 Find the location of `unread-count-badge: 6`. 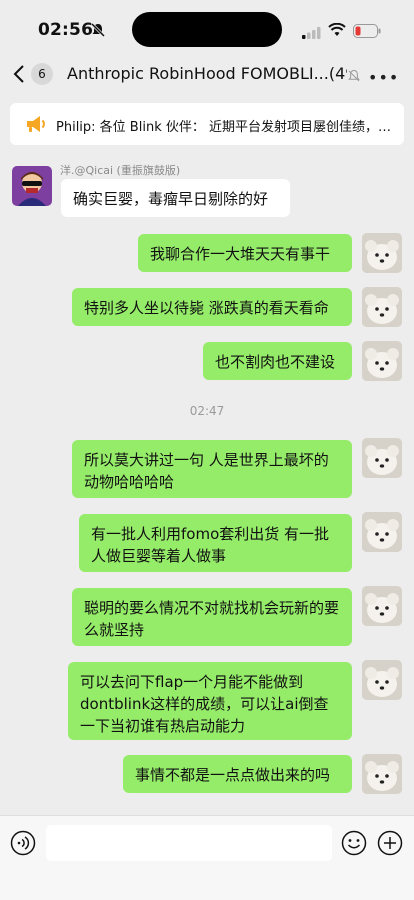

unread-count-badge: 6 is located at coordinates (42, 74).